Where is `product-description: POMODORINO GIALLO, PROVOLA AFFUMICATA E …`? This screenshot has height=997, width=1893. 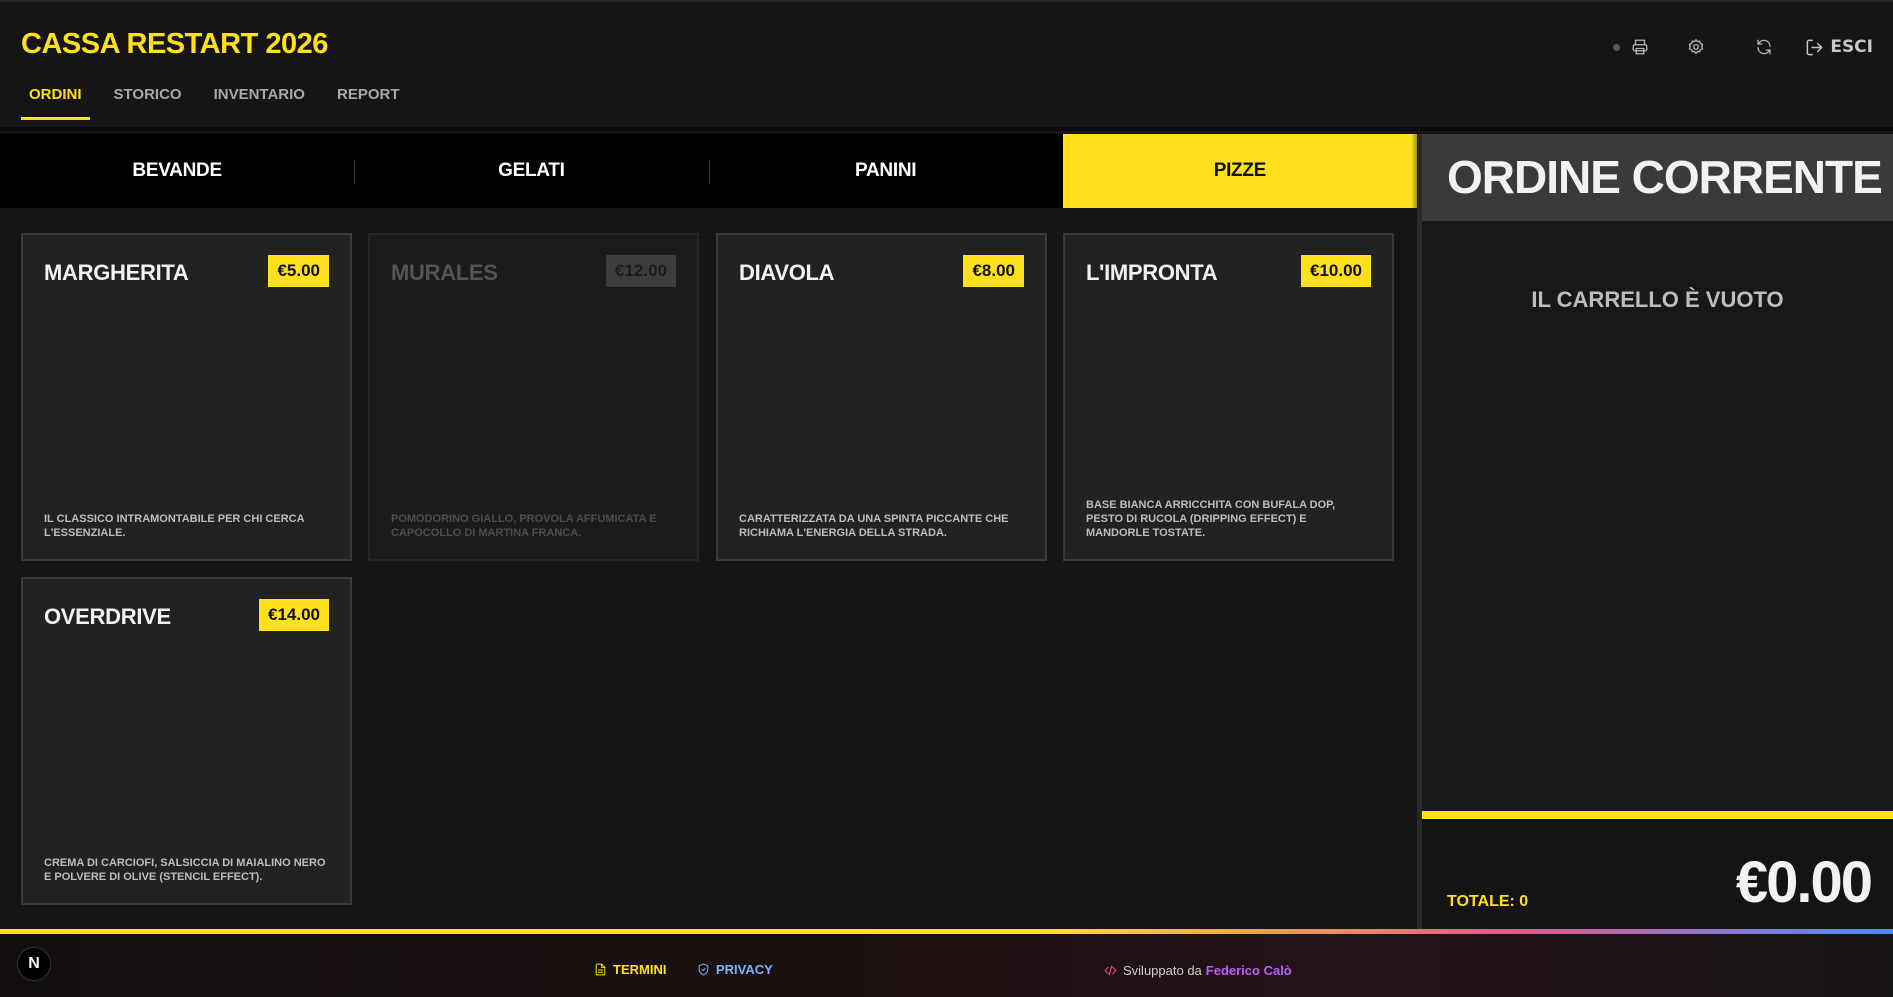 product-description: POMODORINO GIALLO, PROVOLA AFFUMICATA E … is located at coordinates (524, 526).